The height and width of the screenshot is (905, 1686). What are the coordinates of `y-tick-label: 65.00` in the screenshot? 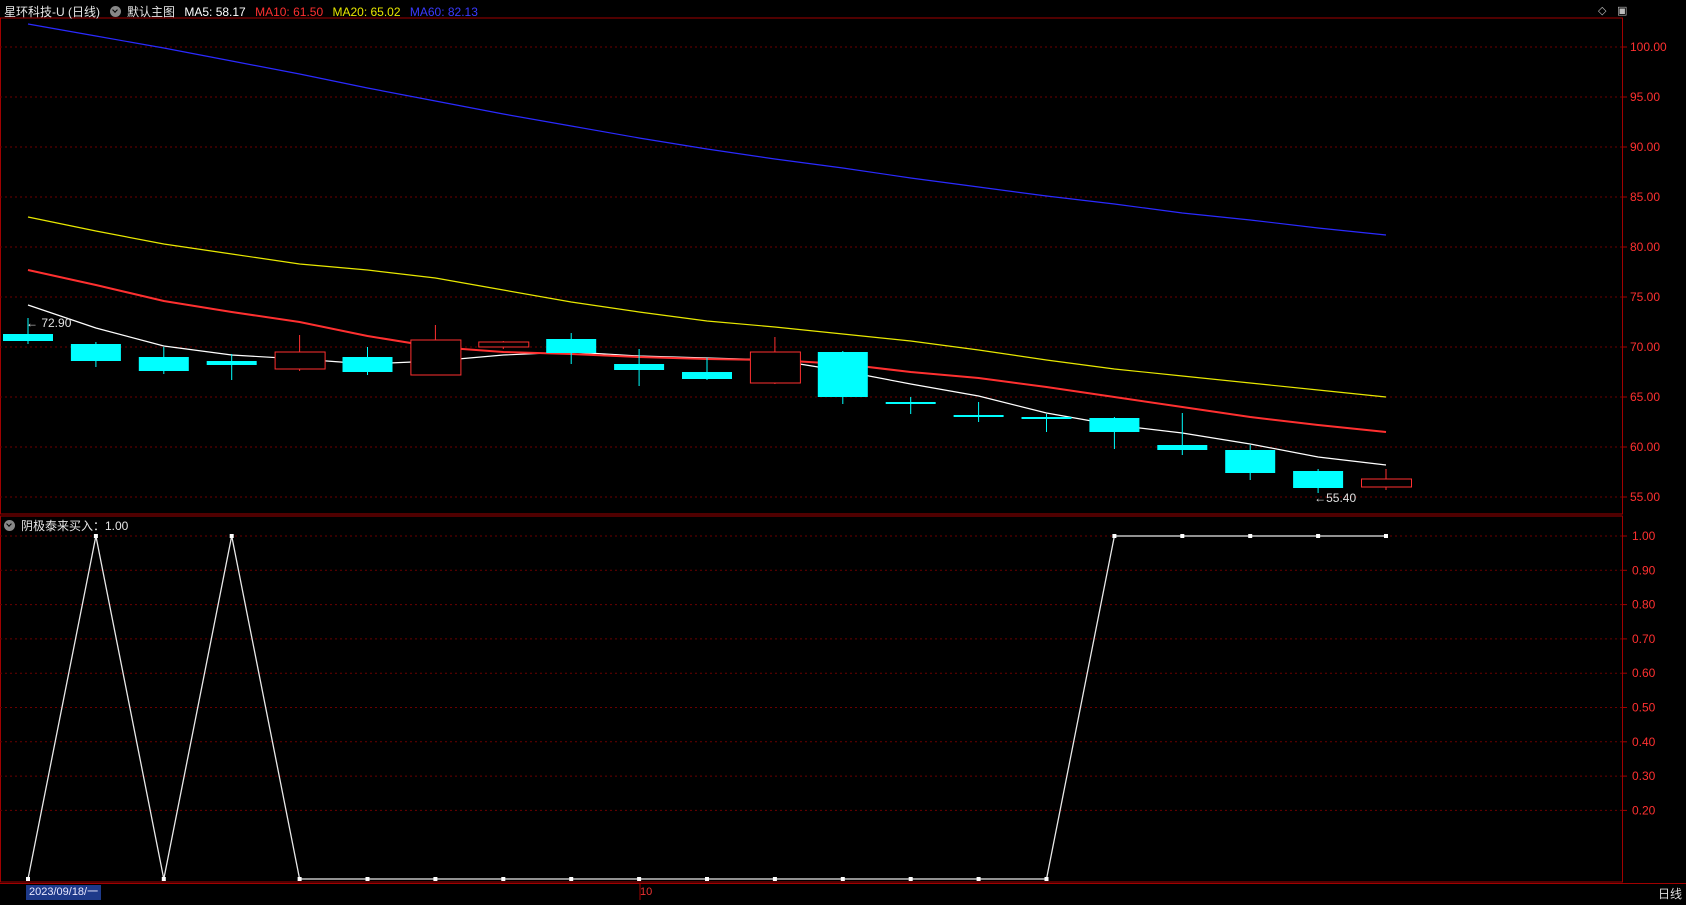 It's located at (1645, 397).